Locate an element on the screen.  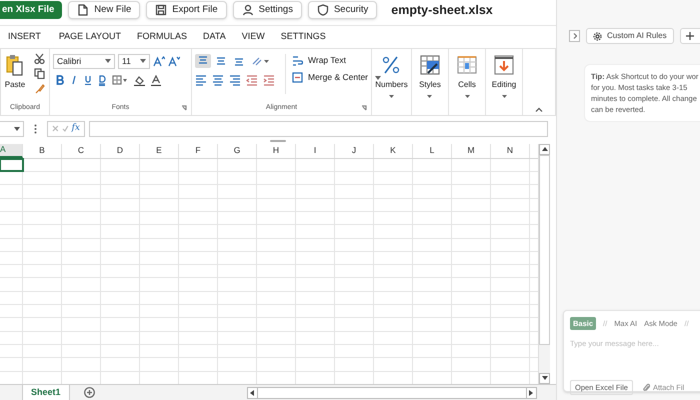
toolbar-button: New File is located at coordinates (104, 10).